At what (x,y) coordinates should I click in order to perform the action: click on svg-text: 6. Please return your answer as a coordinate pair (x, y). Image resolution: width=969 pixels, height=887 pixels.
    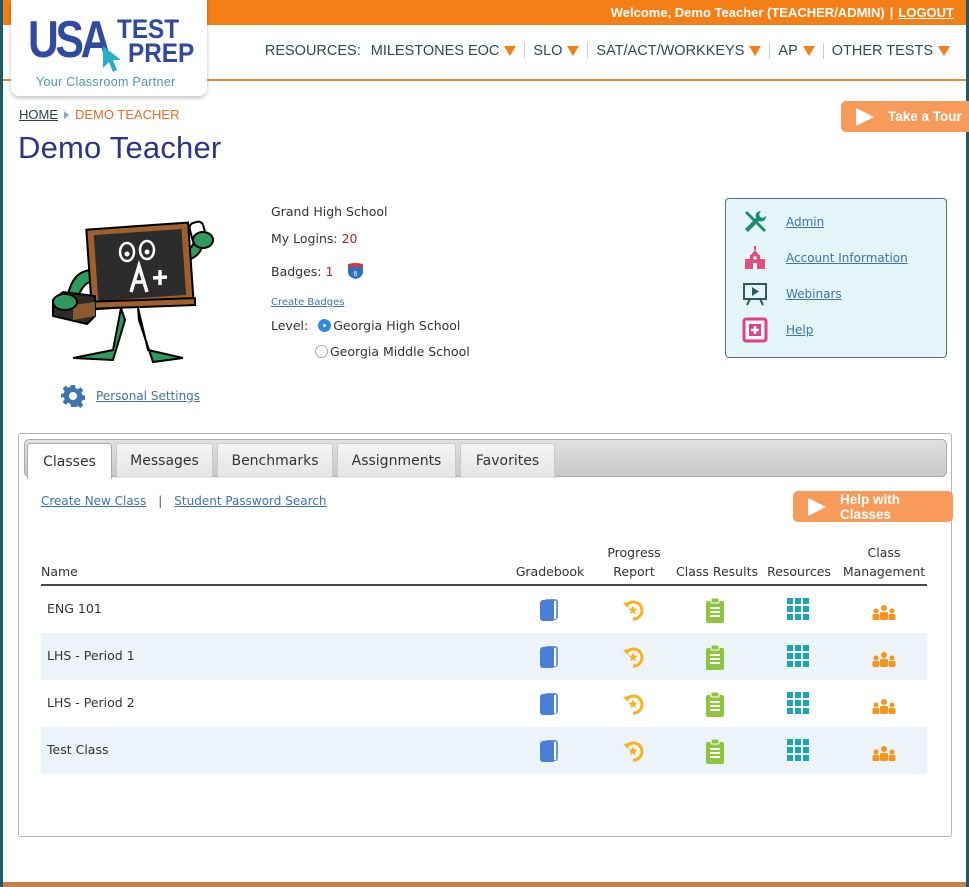
    Looking at the image, I should click on (356, 274).